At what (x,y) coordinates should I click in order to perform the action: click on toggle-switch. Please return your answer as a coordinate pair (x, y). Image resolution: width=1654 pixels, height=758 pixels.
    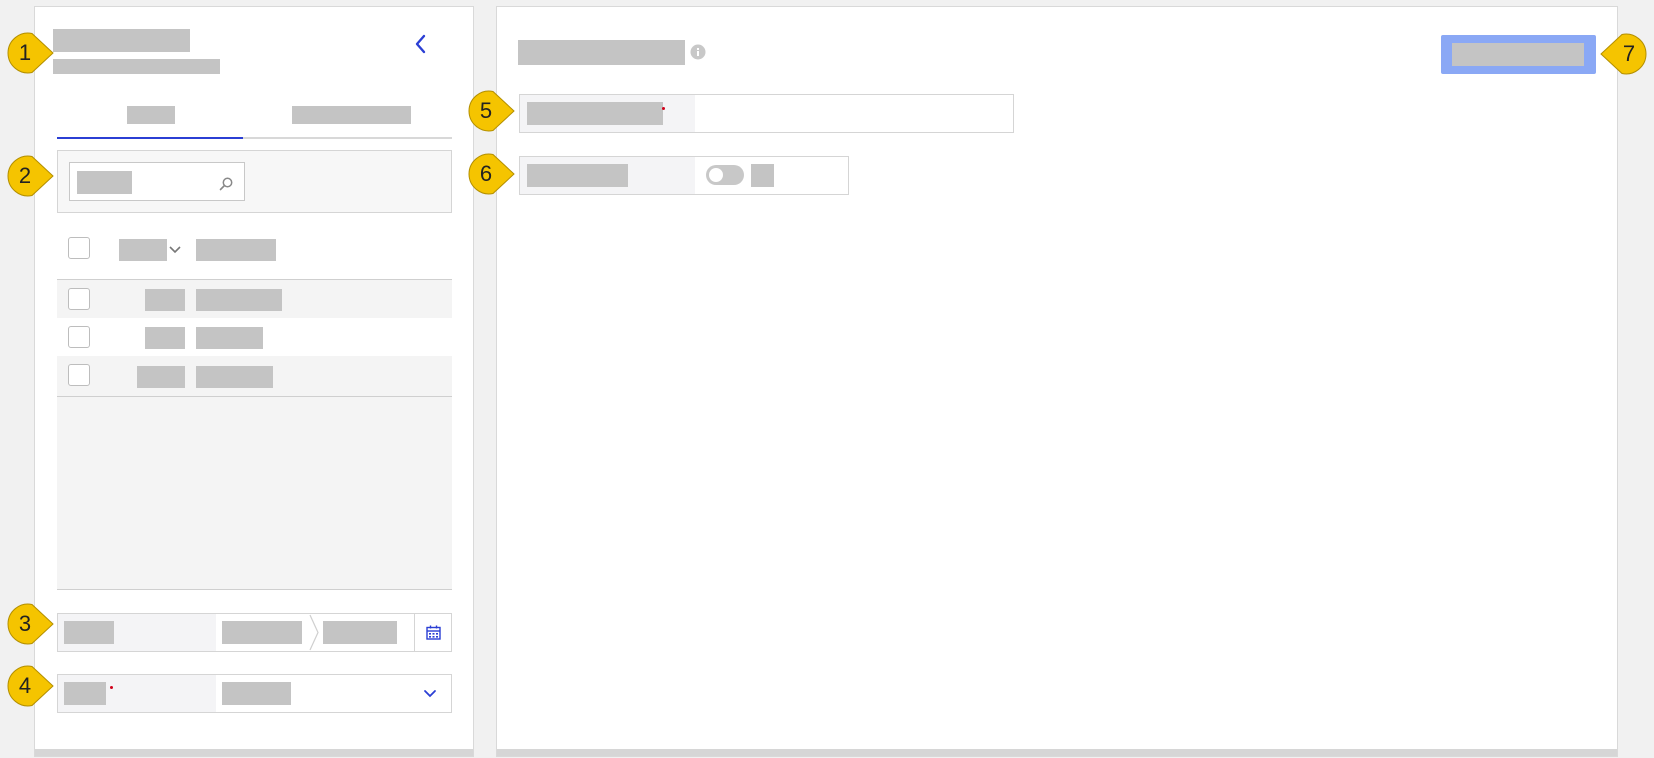
    Looking at the image, I should click on (725, 175).